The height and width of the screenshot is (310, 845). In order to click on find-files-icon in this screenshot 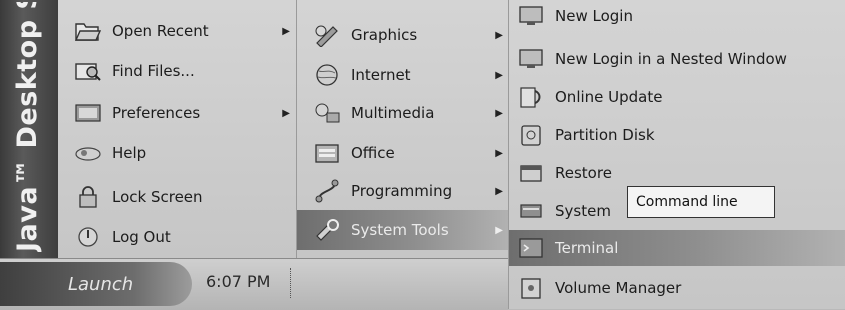, I will do `click(88, 71)`.